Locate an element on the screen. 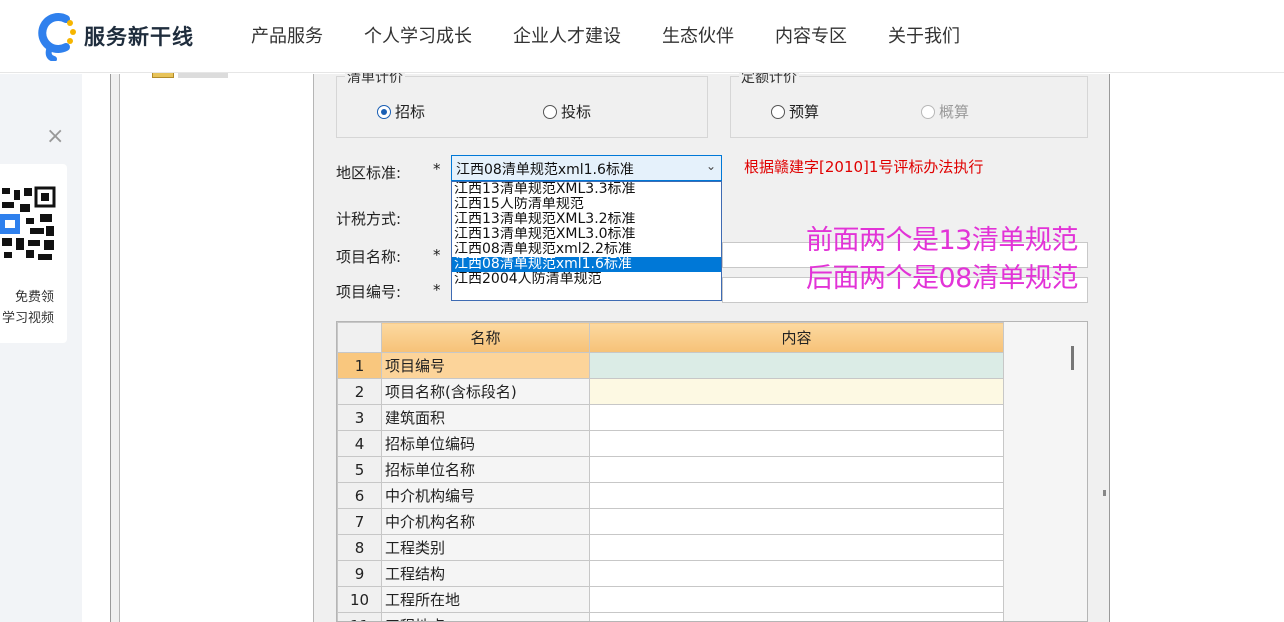  tree-panel is located at coordinates (216, 345).